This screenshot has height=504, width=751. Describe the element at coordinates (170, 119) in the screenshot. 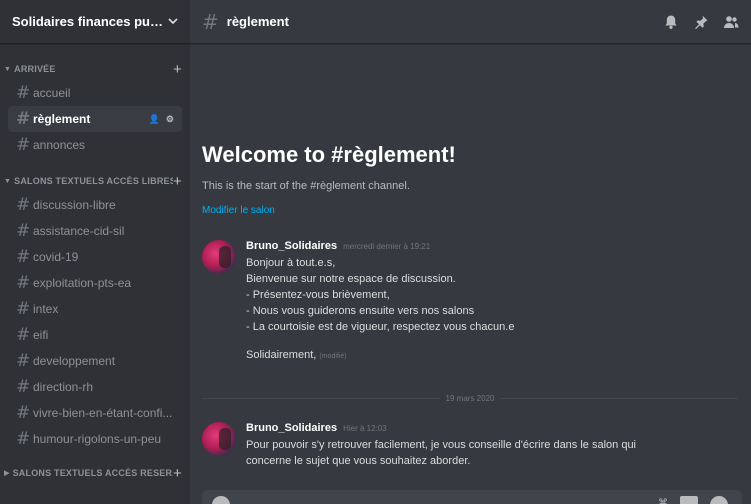

I see `gear-icon: ⚙` at that location.